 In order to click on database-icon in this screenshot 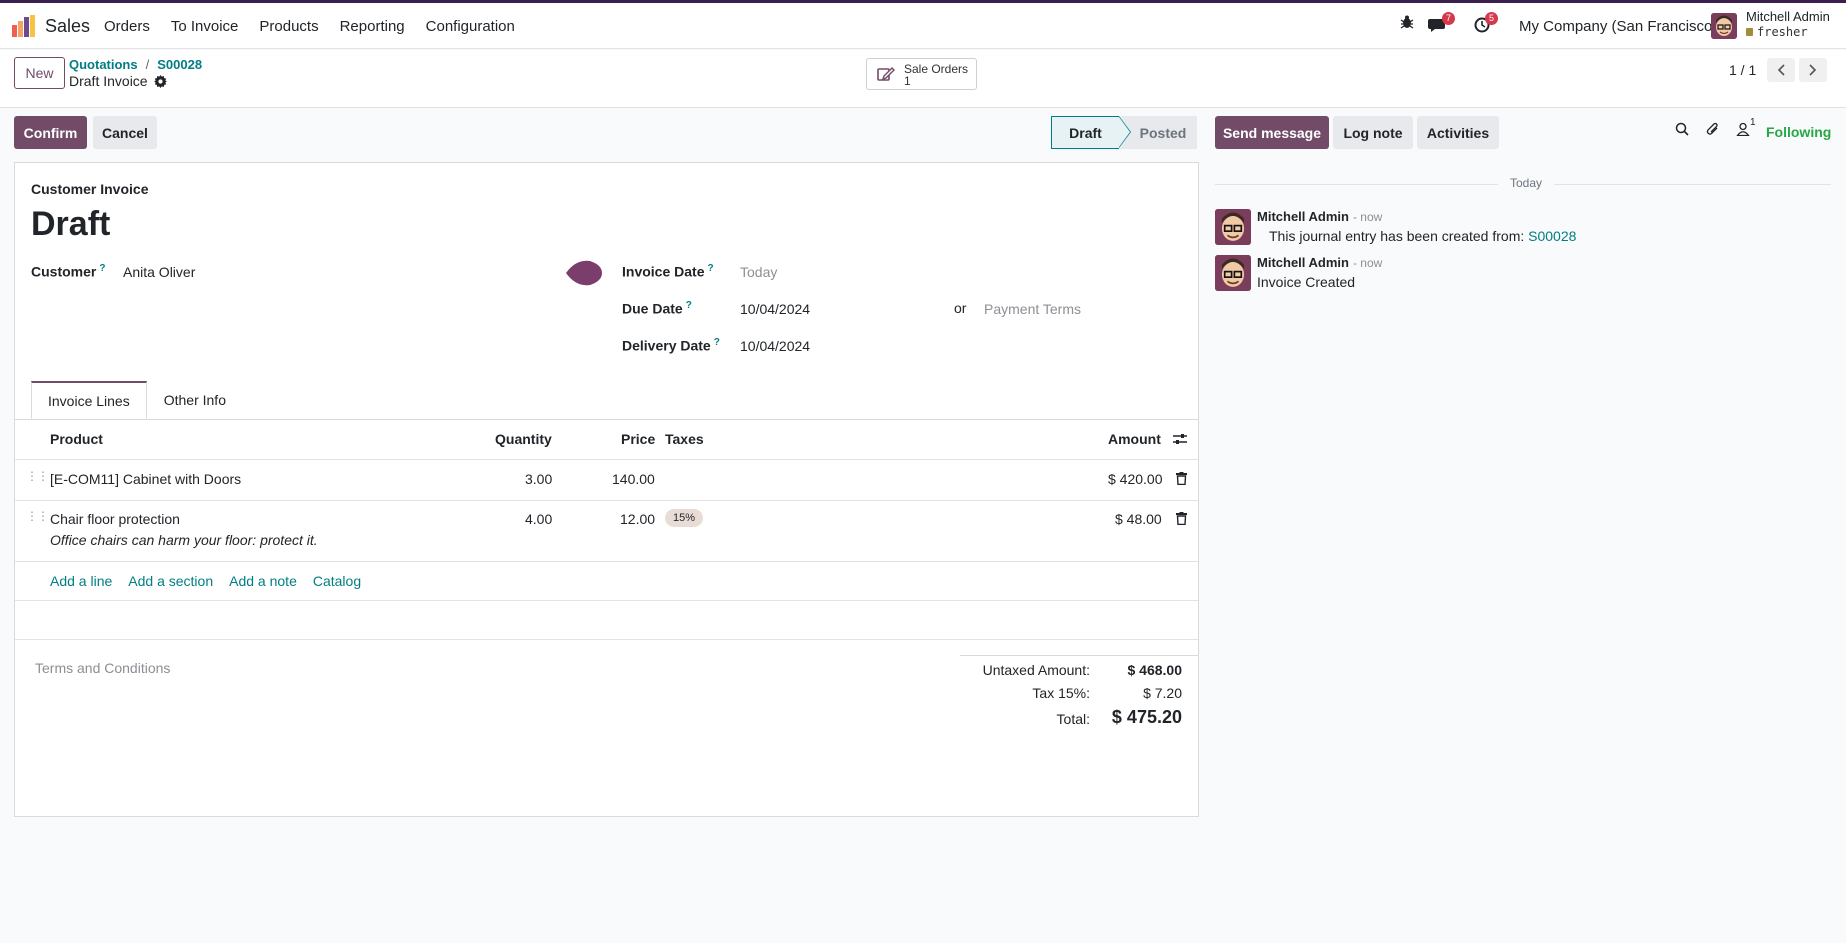, I will do `click(1749, 32)`.